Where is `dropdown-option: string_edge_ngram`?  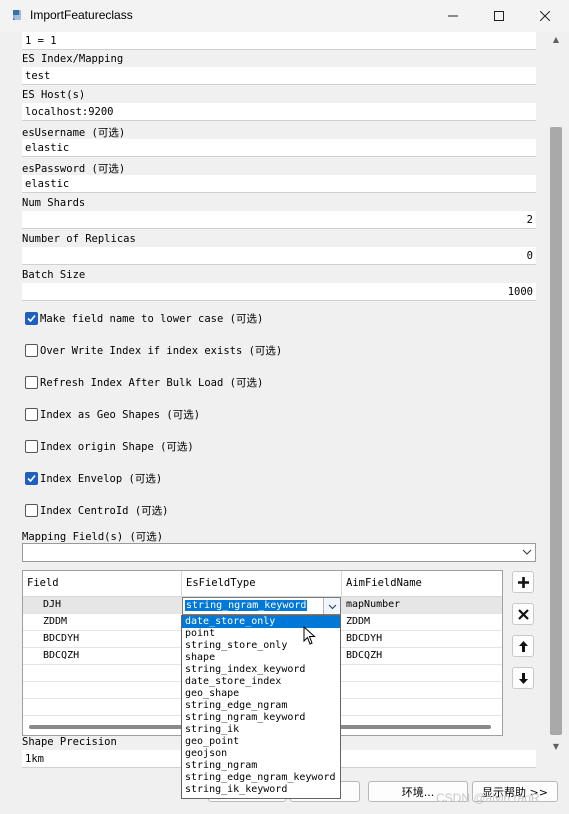
dropdown-option: string_edge_ngram is located at coordinates (261, 706).